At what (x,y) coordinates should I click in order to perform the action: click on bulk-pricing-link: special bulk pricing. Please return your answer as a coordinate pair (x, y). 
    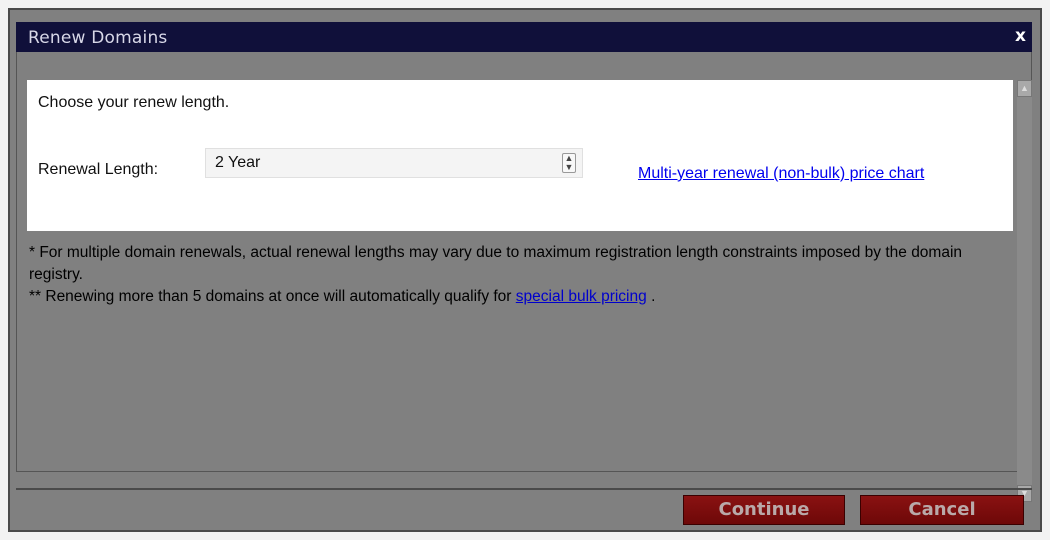
    Looking at the image, I should click on (581, 296).